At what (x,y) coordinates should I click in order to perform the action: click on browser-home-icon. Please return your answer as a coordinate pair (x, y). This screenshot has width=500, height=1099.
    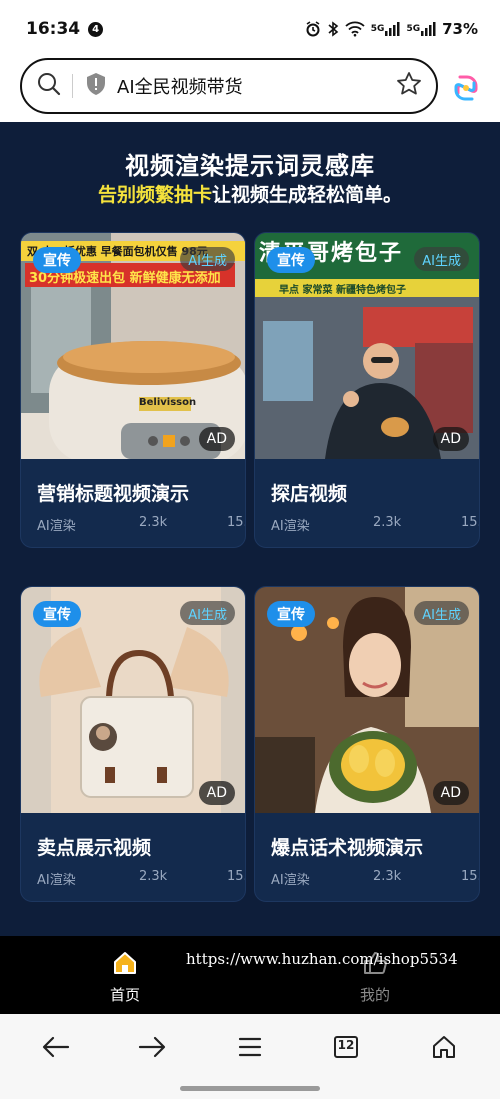
    Looking at the image, I should click on (444, 1047).